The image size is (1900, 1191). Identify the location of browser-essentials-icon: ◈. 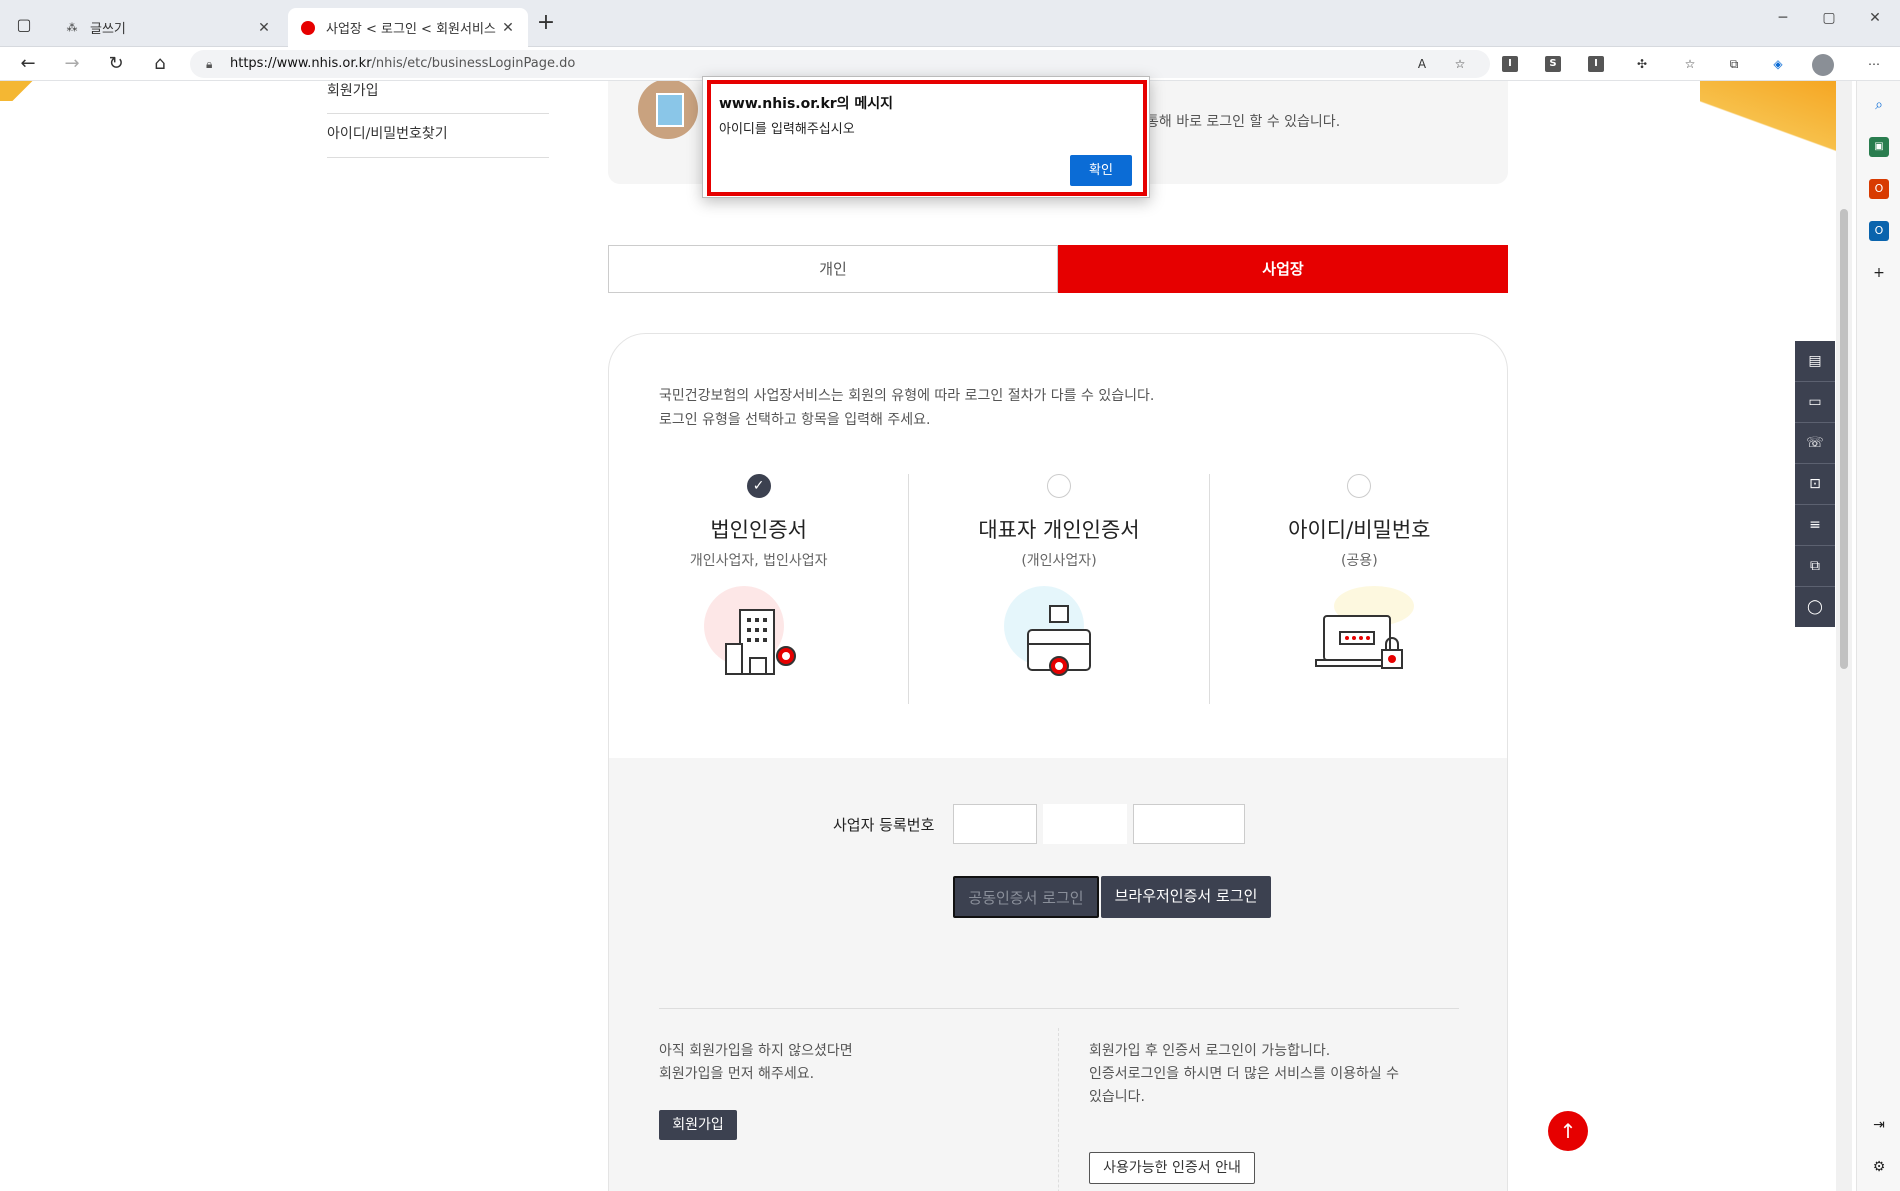
(1778, 64).